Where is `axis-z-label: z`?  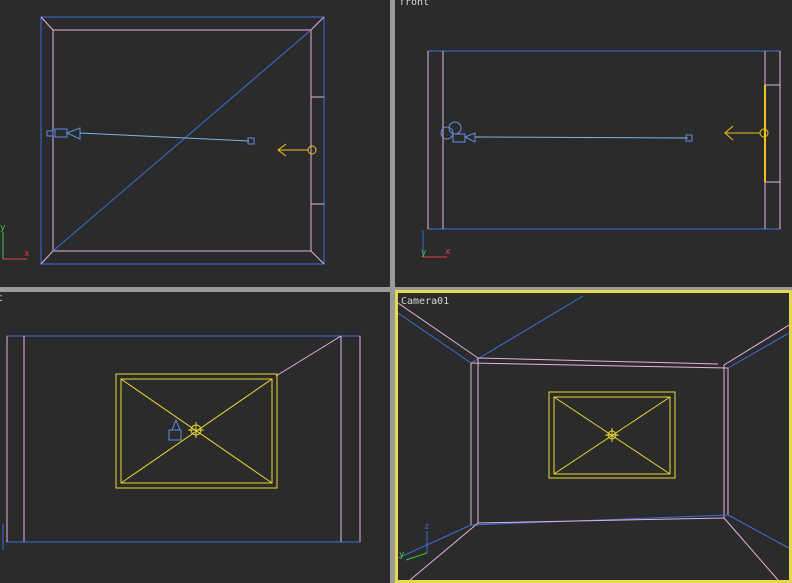 axis-z-label: z is located at coordinates (426, 527).